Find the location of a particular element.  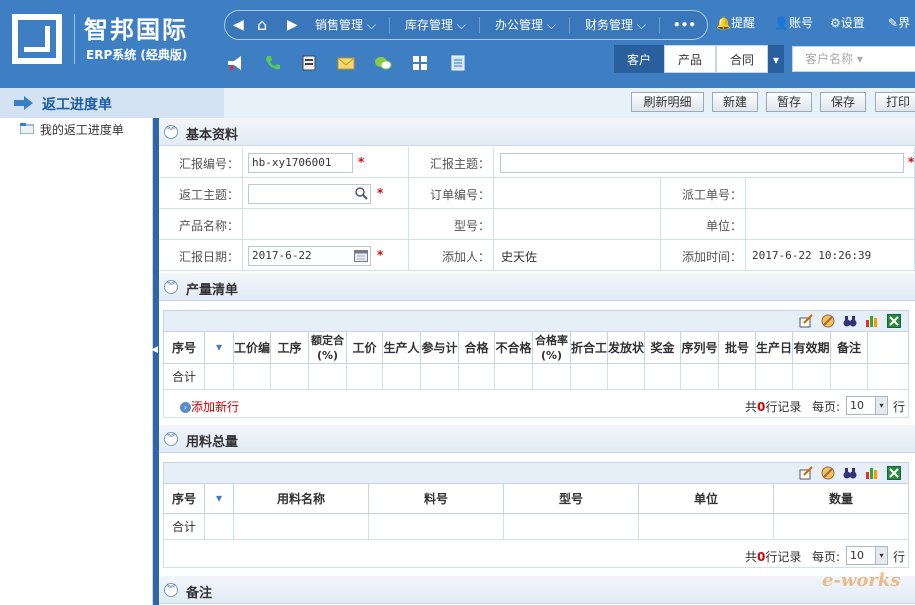

col-header: 合格数 is located at coordinates (477, 348).